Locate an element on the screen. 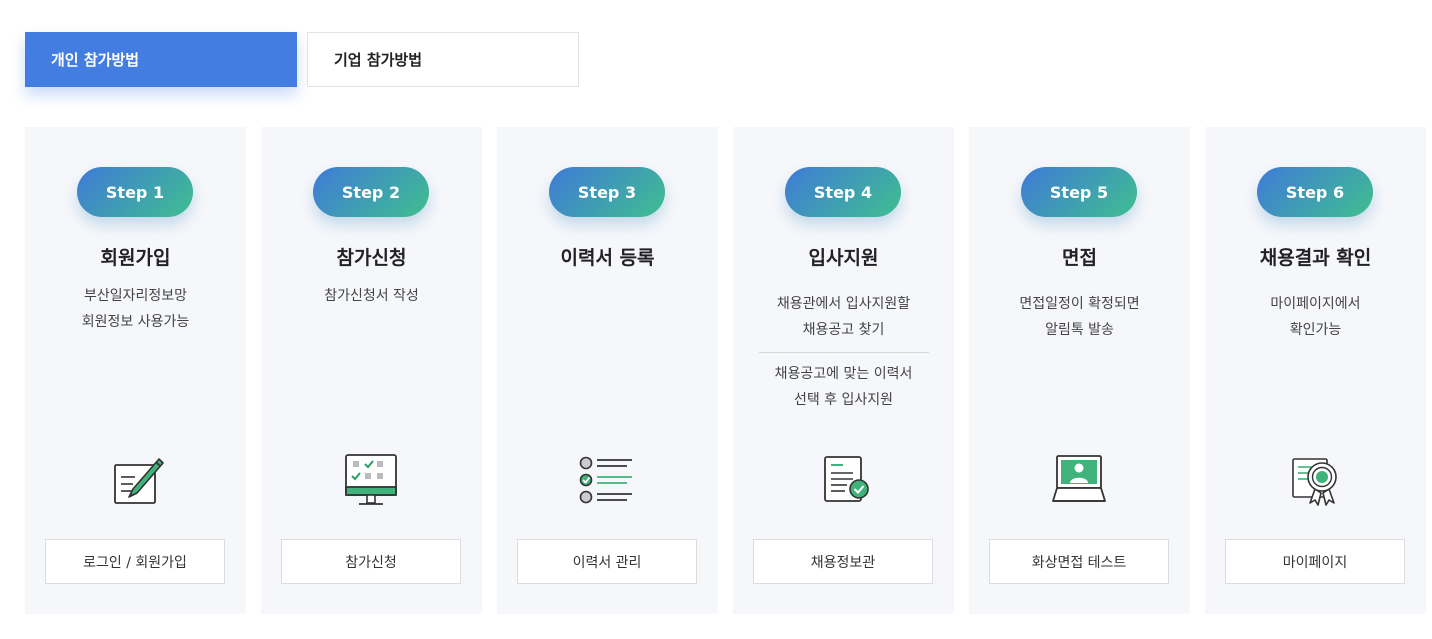 The image size is (1432, 639). tab-company: 기업 참가방법 is located at coordinates (443, 59).